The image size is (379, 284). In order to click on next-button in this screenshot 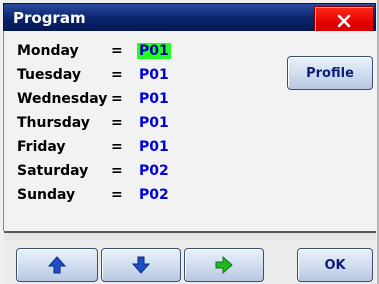, I will do `click(224, 265)`.